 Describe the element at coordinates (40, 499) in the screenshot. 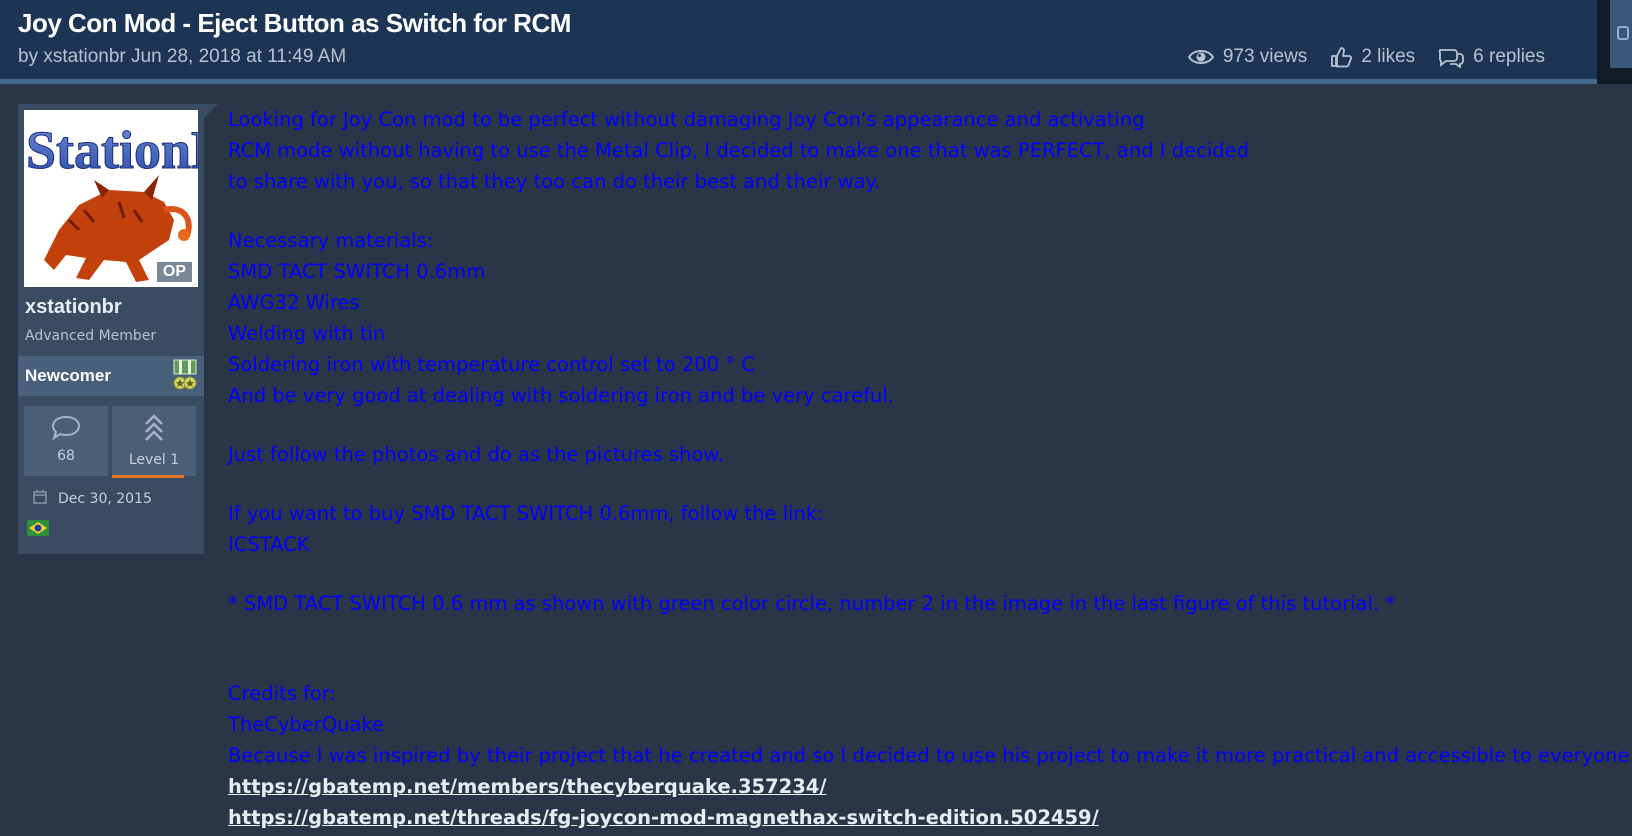

I see `calendar-icon` at that location.